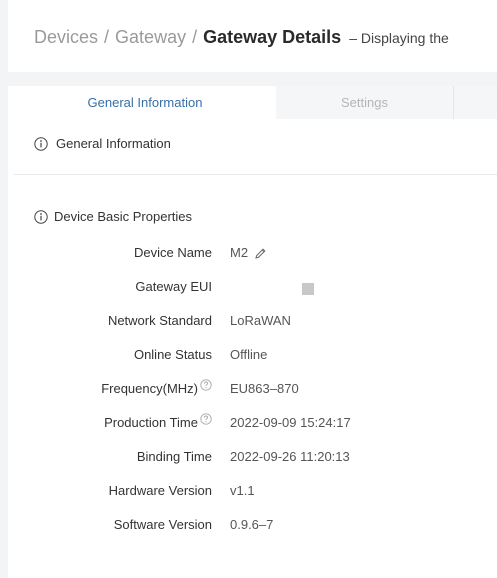 This screenshot has width=497, height=578. What do you see at coordinates (290, 422) in the screenshot?
I see `property-value: 2022-09-09 15:24:17` at bounding box center [290, 422].